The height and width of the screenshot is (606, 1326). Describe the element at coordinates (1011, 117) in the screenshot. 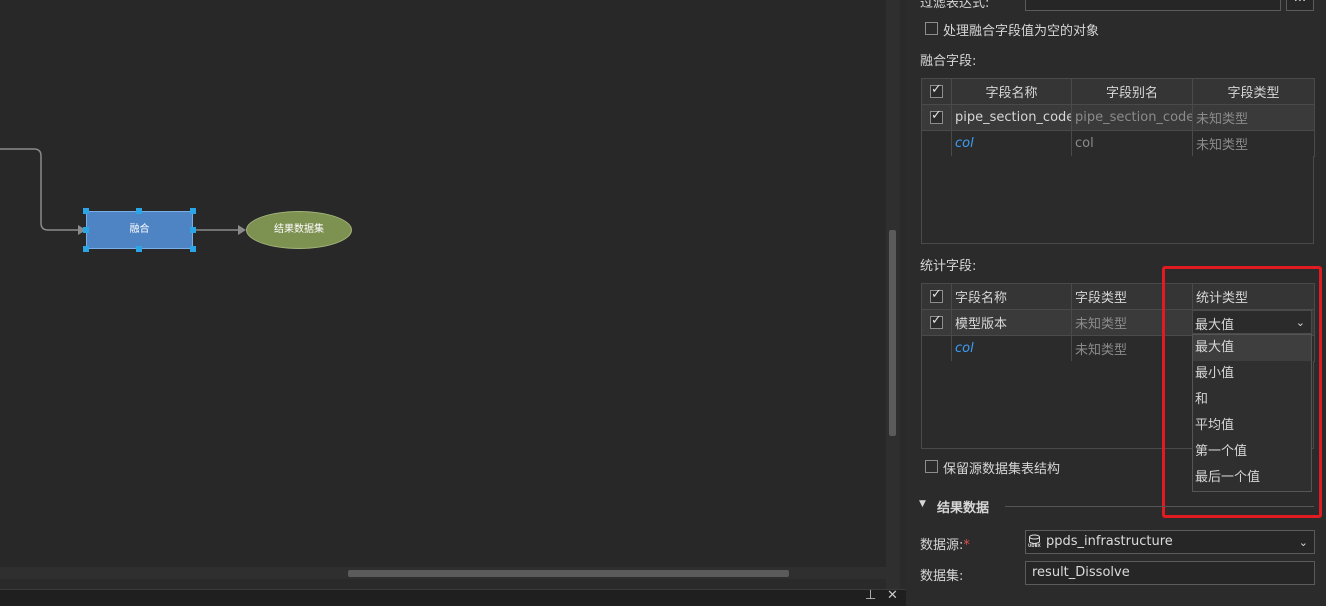

I see `field-name-cell: pipe_section_code` at that location.